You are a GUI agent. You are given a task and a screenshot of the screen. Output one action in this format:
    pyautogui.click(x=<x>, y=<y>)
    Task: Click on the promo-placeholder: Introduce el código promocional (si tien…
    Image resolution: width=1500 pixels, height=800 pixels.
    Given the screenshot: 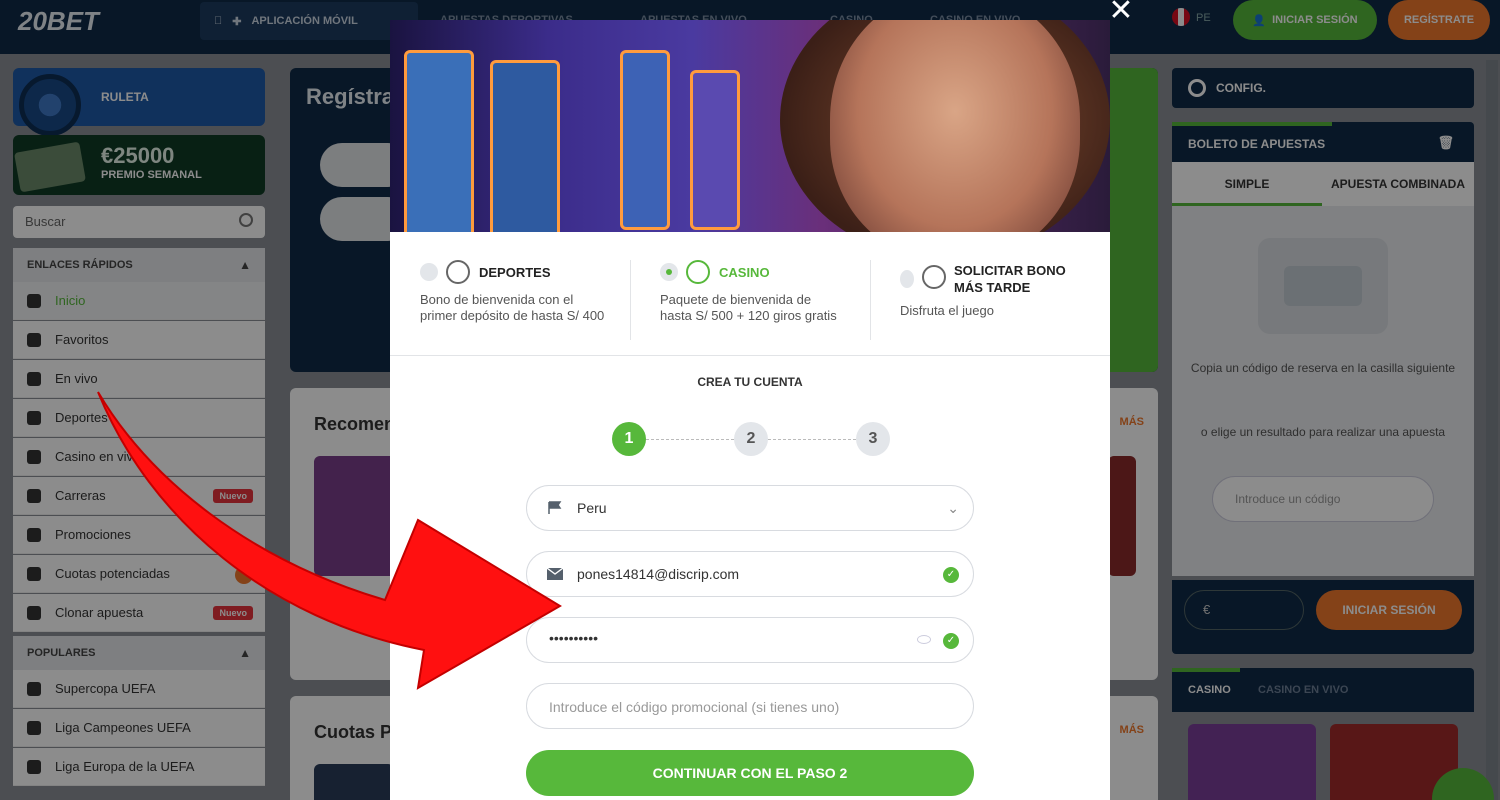 What is the action you would take?
    pyautogui.click(x=694, y=707)
    